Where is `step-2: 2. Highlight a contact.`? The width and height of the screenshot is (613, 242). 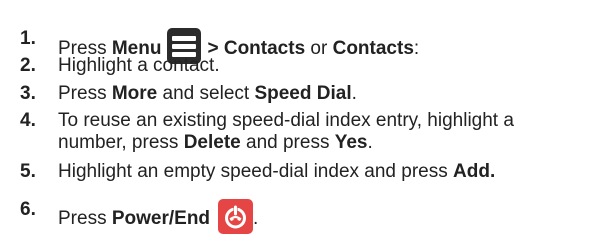 step-2: 2. Highlight a contact. is located at coordinates (314, 66).